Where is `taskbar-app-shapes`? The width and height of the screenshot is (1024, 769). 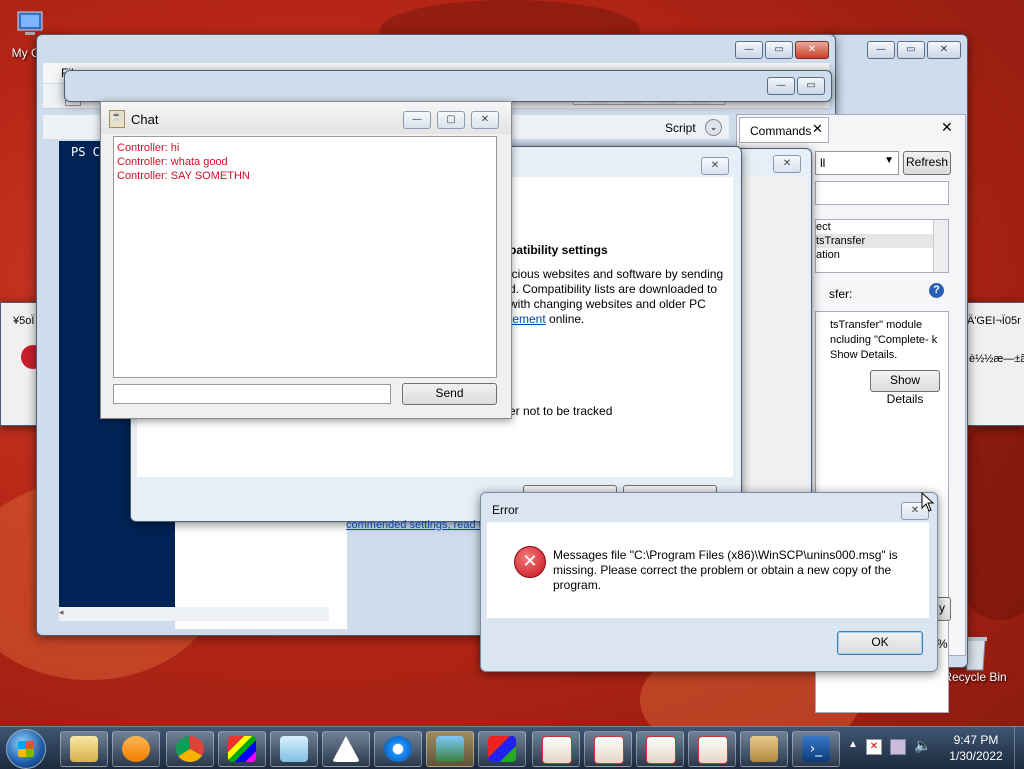 taskbar-app-shapes is located at coordinates (502, 749).